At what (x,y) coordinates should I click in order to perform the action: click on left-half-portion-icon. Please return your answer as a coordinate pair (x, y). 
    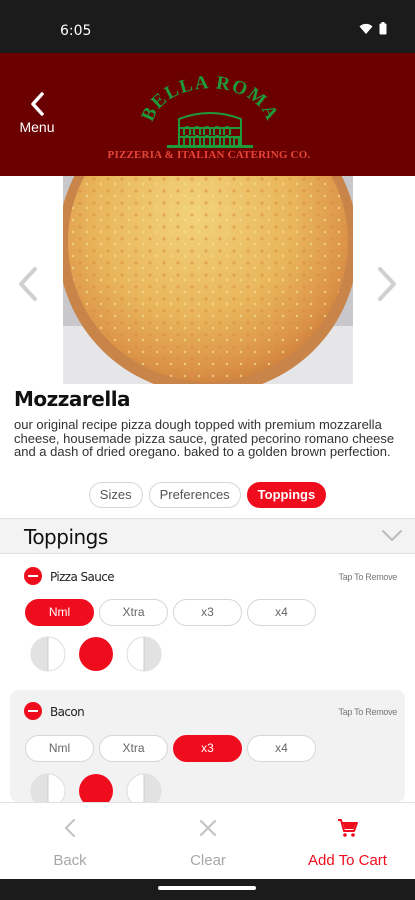
    Looking at the image, I should click on (48, 654).